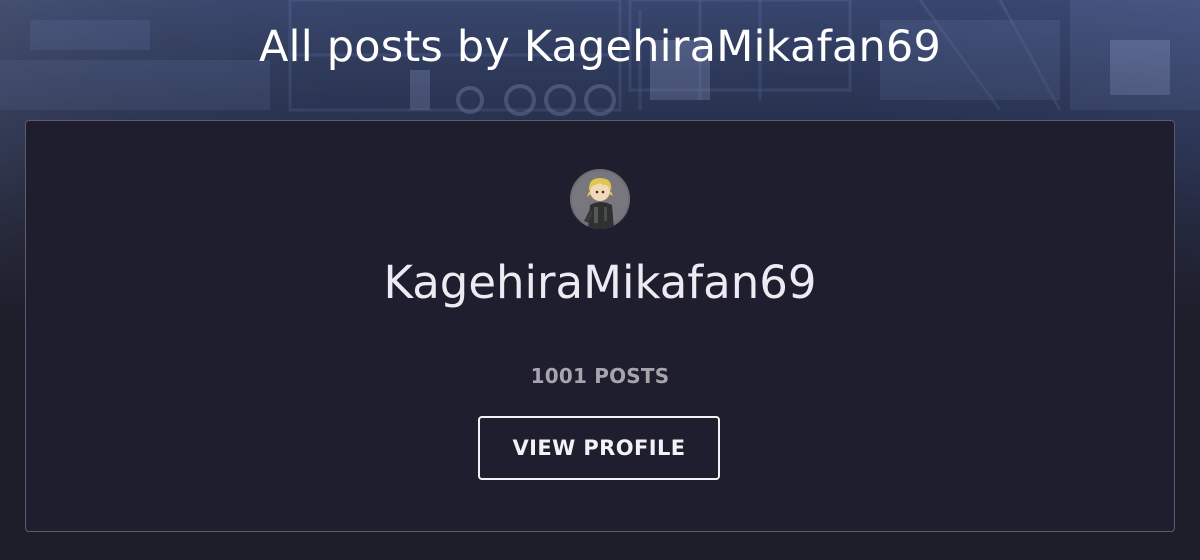 The height and width of the screenshot is (560, 1200). What do you see at coordinates (600, 47) in the screenshot?
I see `page-title: All posts by KagehiraMikafan69` at bounding box center [600, 47].